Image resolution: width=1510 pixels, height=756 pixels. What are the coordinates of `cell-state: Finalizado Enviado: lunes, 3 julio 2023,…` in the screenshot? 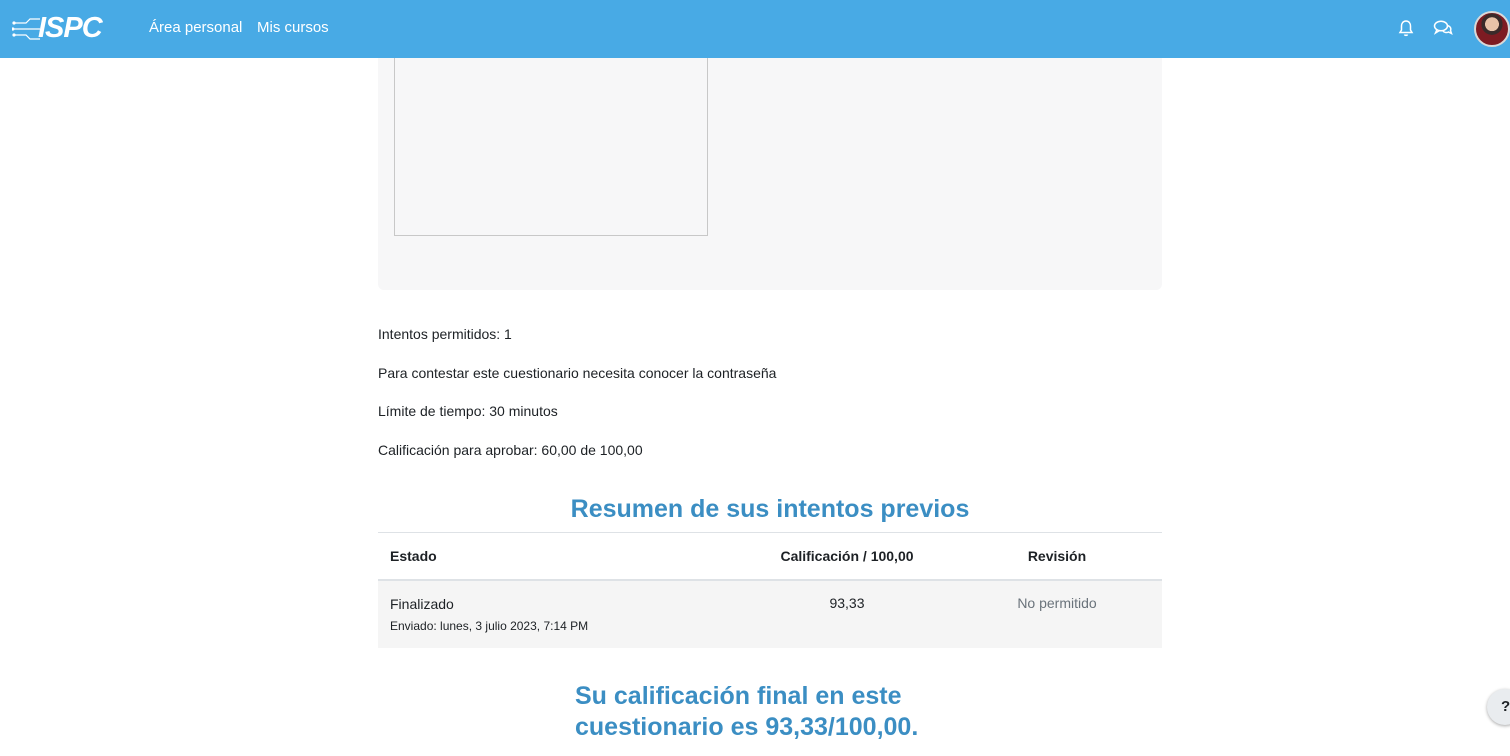 It's located at (560, 613).